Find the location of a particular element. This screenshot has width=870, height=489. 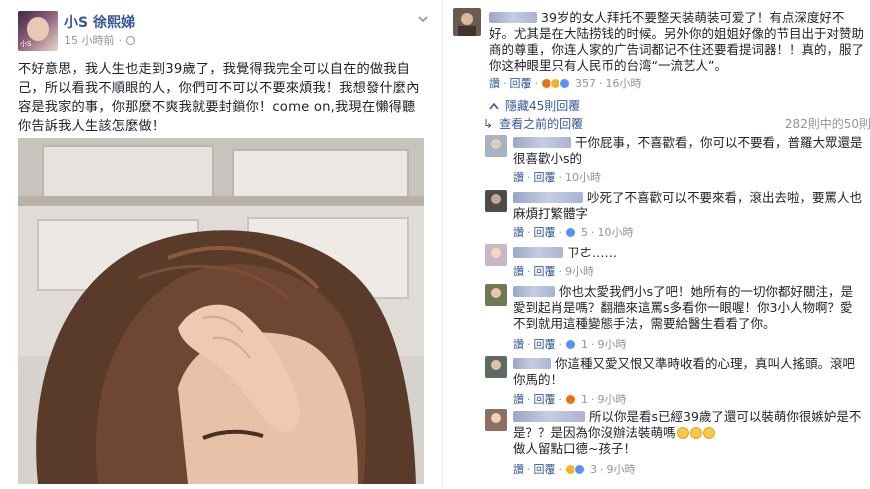

reply-text: 你這種又愛又恨又準時收看的心理，真叫人搖頭。滾吧你馬的！ is located at coordinates (684, 371).